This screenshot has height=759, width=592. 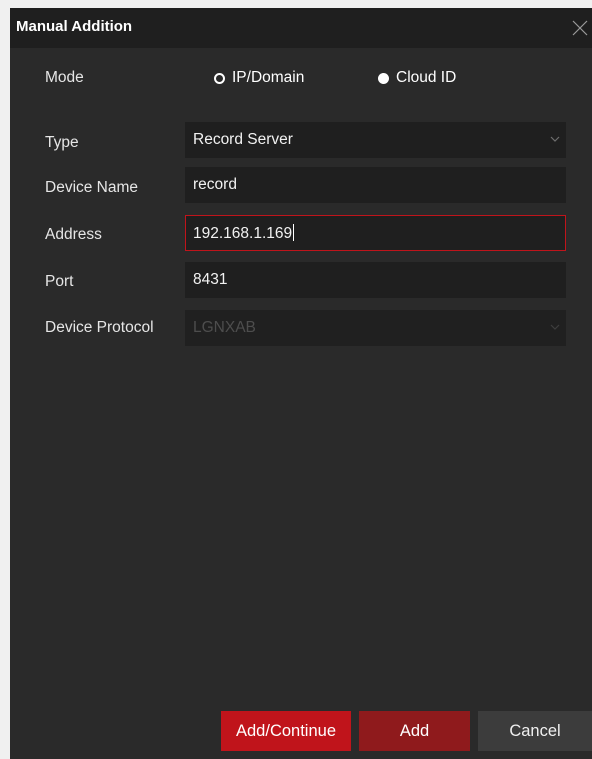 What do you see at coordinates (64, 77) in the screenshot?
I see `mode-label: Mode` at bounding box center [64, 77].